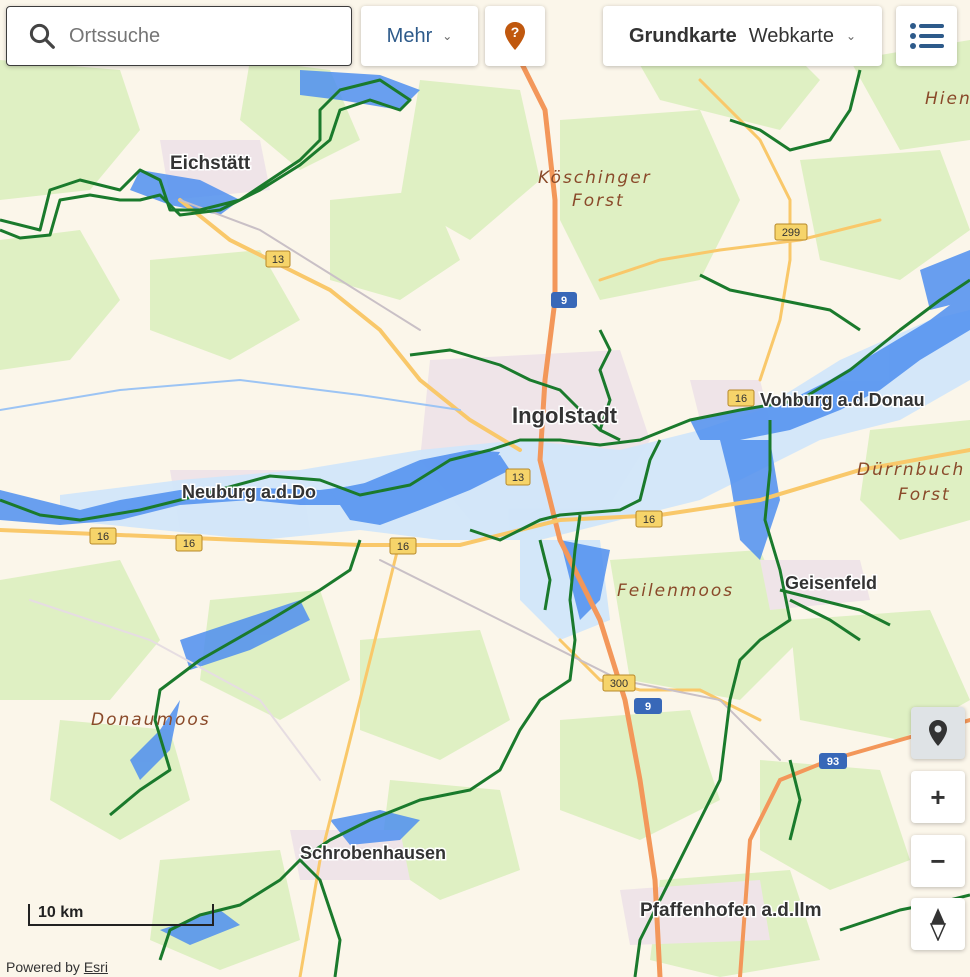  What do you see at coordinates (595, 178) in the screenshot?
I see `region-label-koeschinger-1: Köschinger` at bounding box center [595, 178].